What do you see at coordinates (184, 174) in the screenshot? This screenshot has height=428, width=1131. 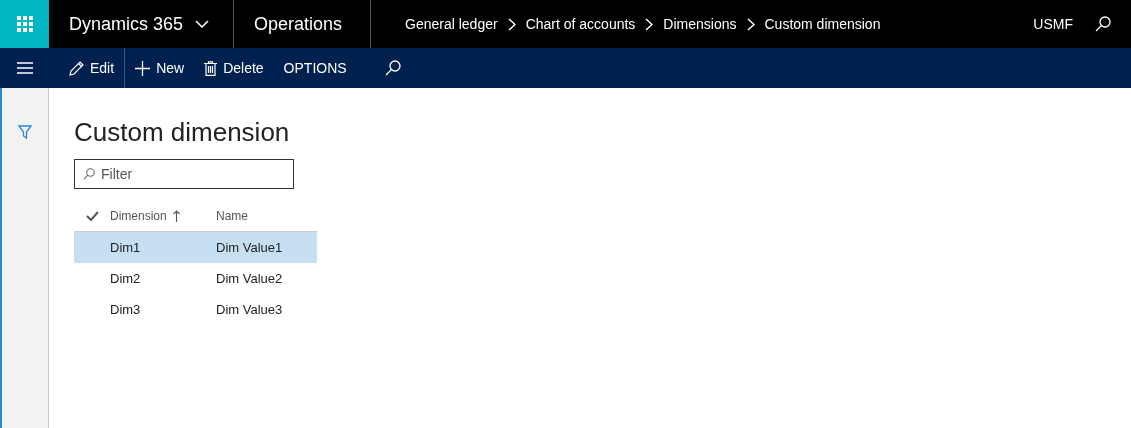 I see `filter-field: Filter` at bounding box center [184, 174].